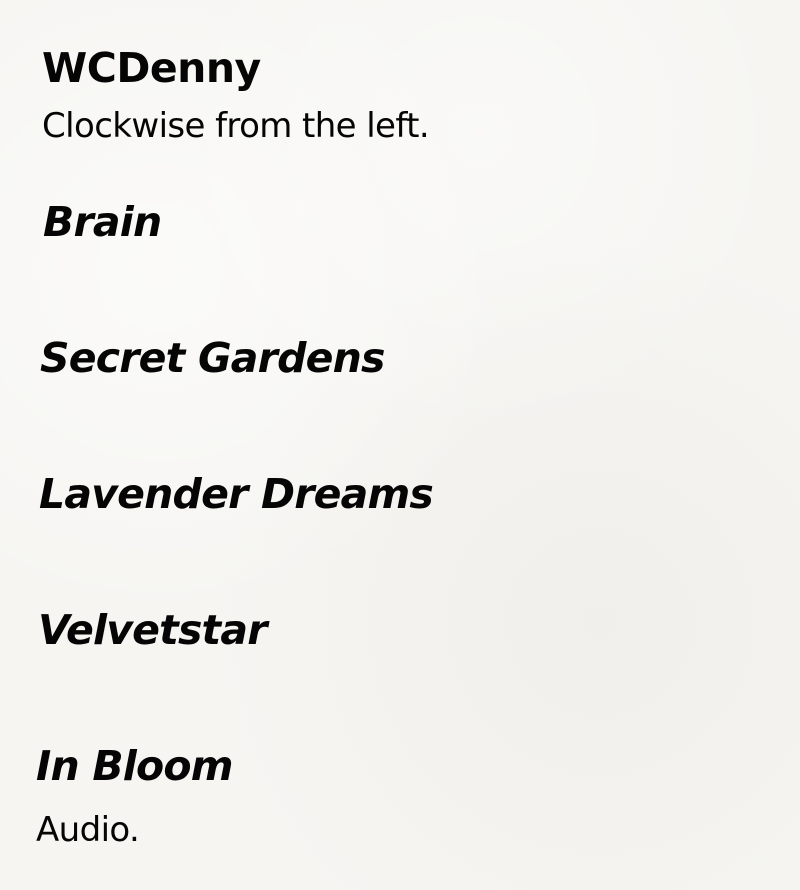  What do you see at coordinates (212, 358) in the screenshot?
I see `work-title-2: Secret Gardens` at bounding box center [212, 358].